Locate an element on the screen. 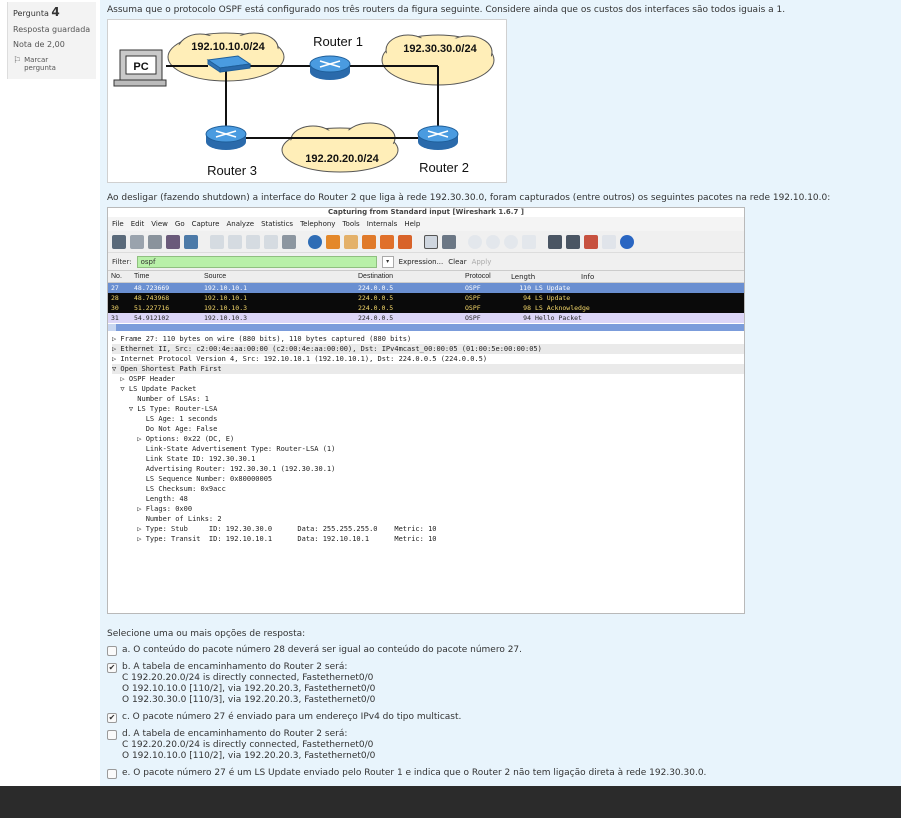 Image resolution: width=901 pixels, height=818 pixels. col-source: Source is located at coordinates (281, 276).